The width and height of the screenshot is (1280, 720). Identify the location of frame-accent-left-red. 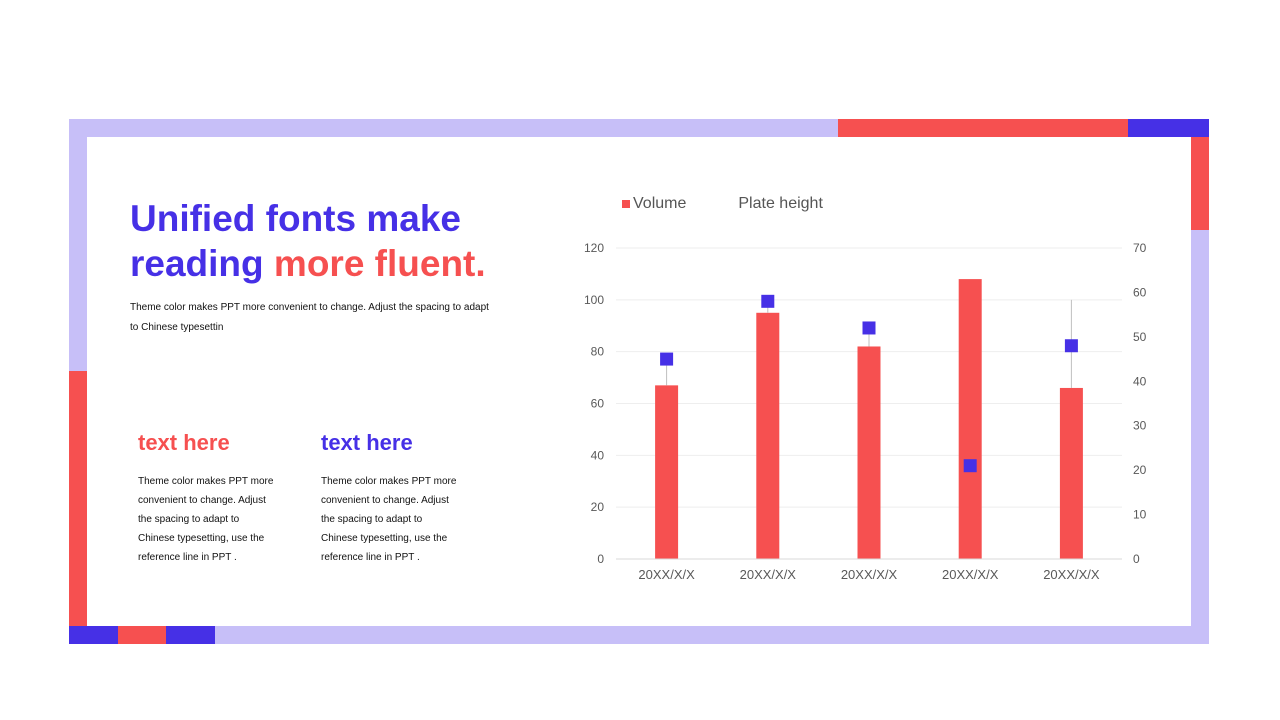
(78, 498).